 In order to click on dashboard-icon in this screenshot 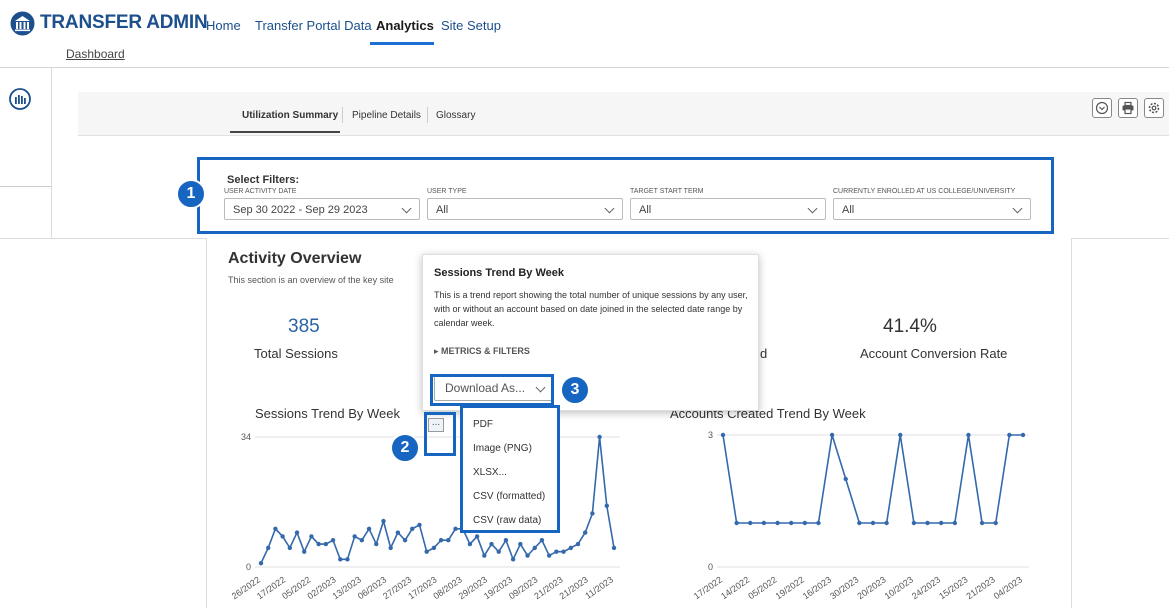, I will do `click(20, 99)`.